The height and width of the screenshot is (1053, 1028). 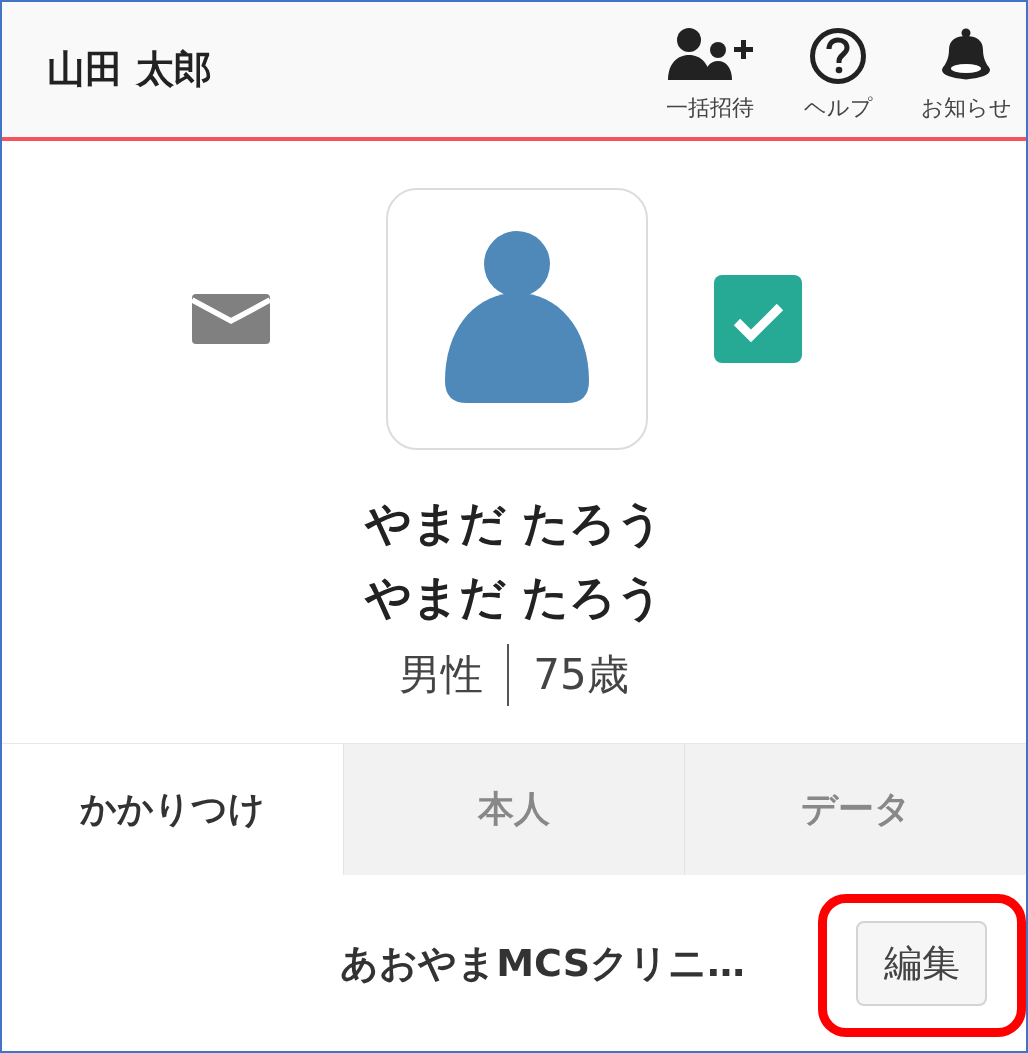 I want to click on invite-button: 一括招待, so click(x=710, y=75).